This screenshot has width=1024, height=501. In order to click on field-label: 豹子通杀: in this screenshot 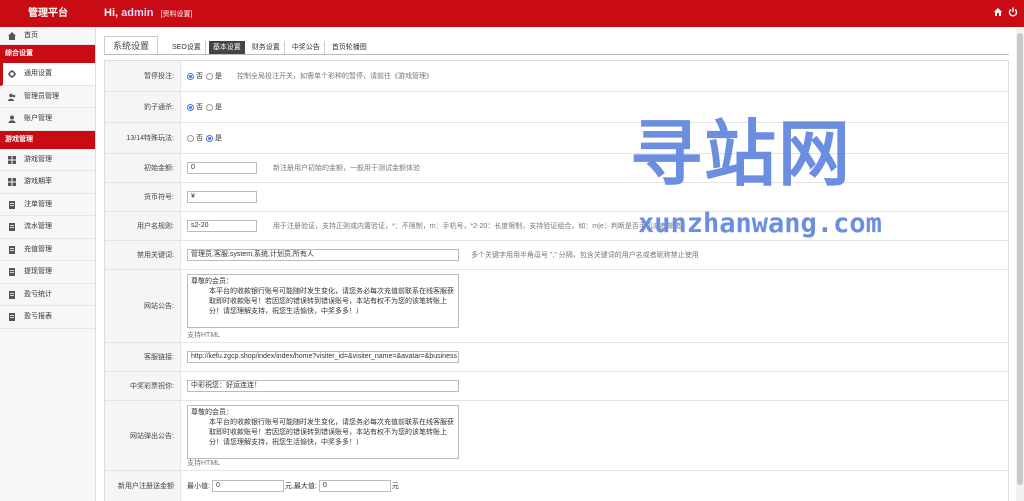, I will do `click(143, 107)`.